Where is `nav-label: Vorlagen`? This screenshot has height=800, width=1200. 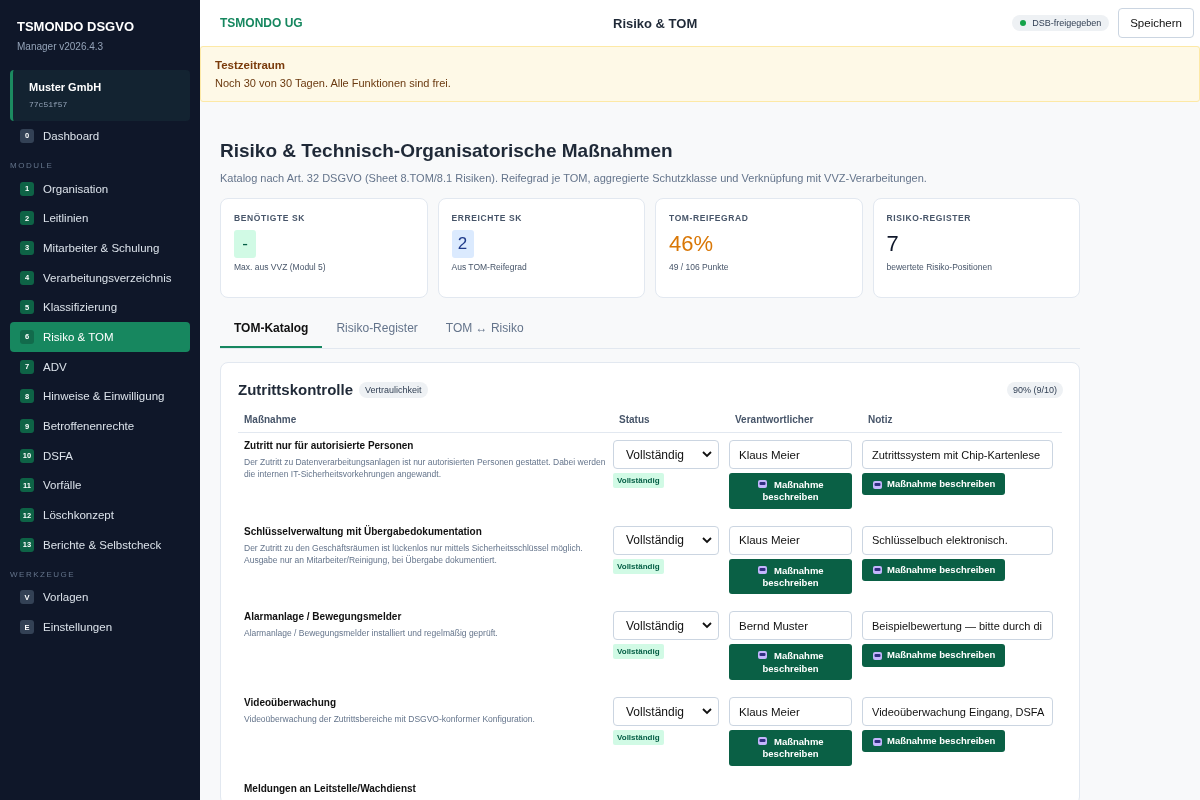 nav-label: Vorlagen is located at coordinates (66, 597).